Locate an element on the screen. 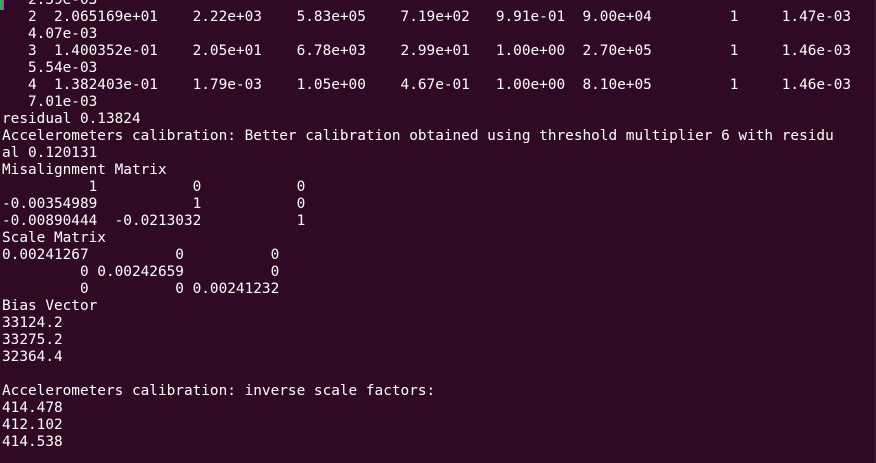 This screenshot has width=876, height=463. output-line: -0.00890444 -0.0213032 1 is located at coordinates (154, 221).